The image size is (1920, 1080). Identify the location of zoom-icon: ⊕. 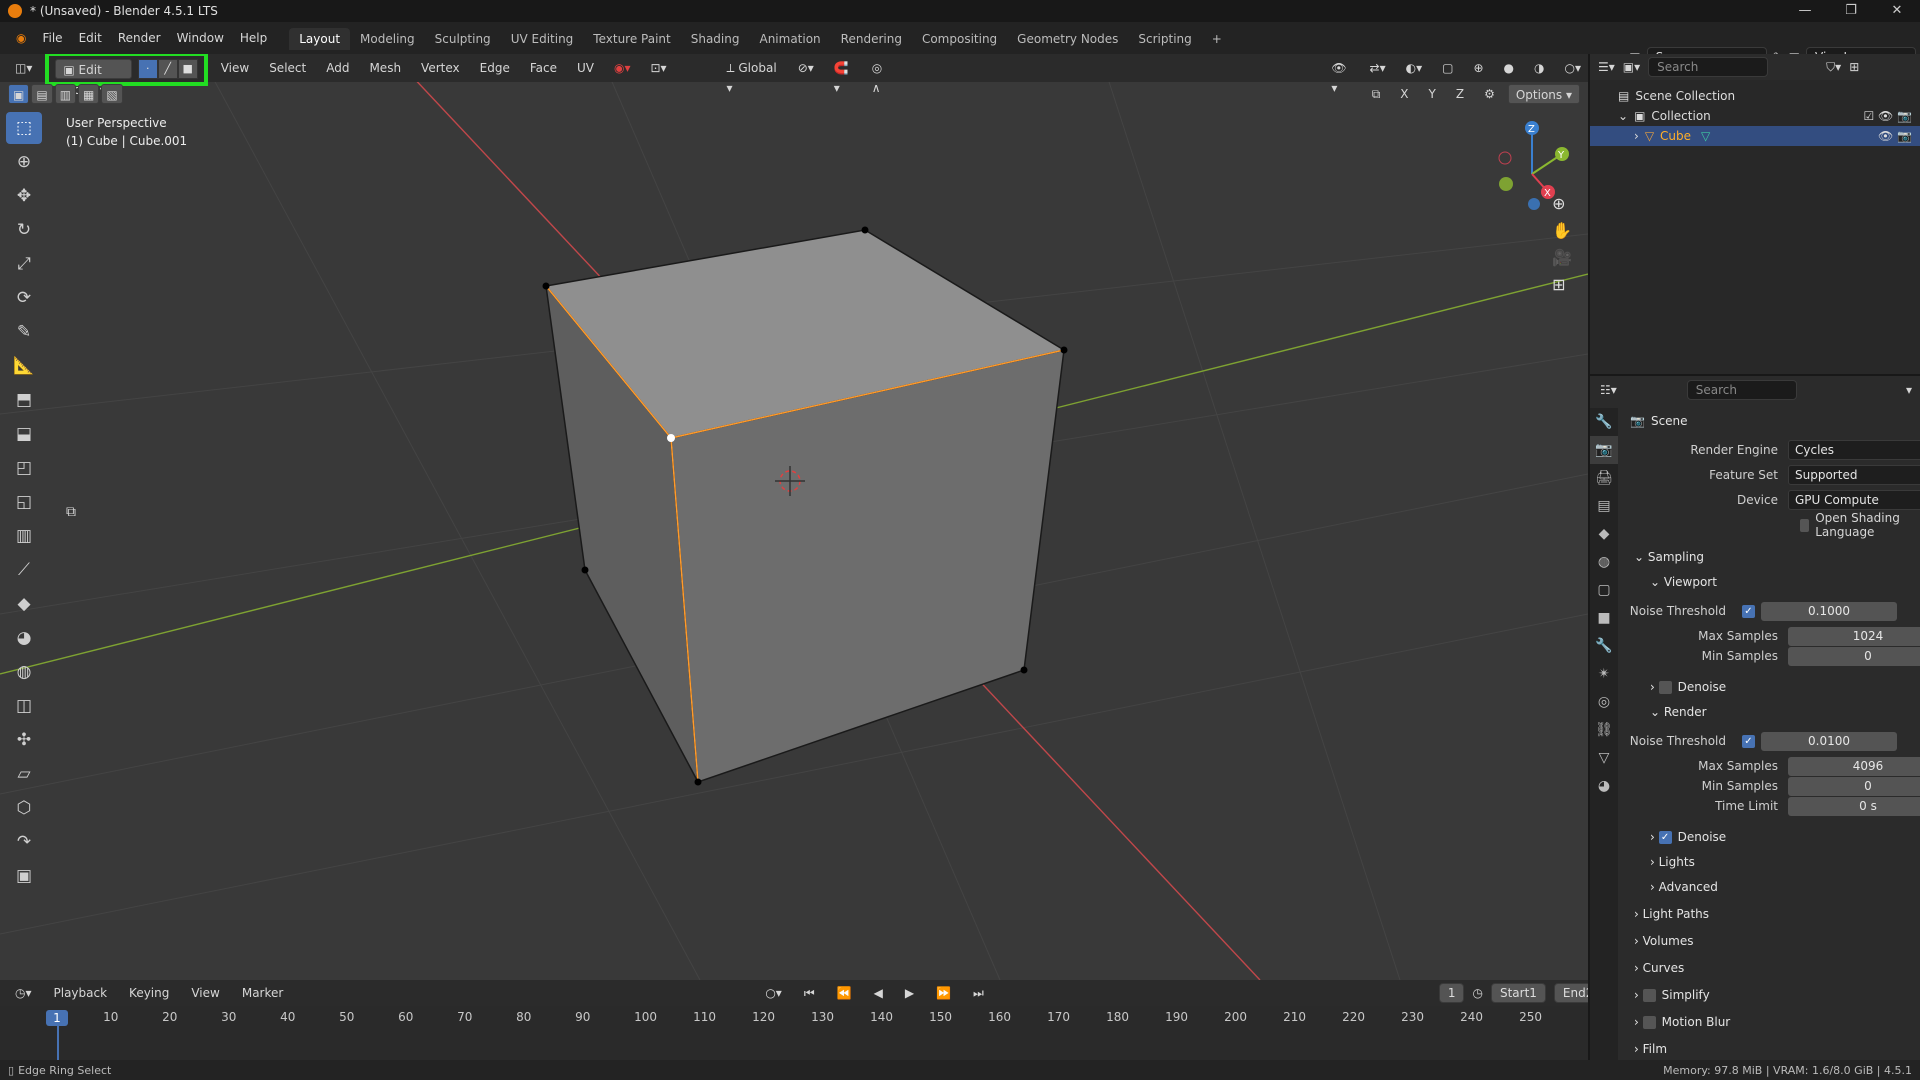
(1562, 203).